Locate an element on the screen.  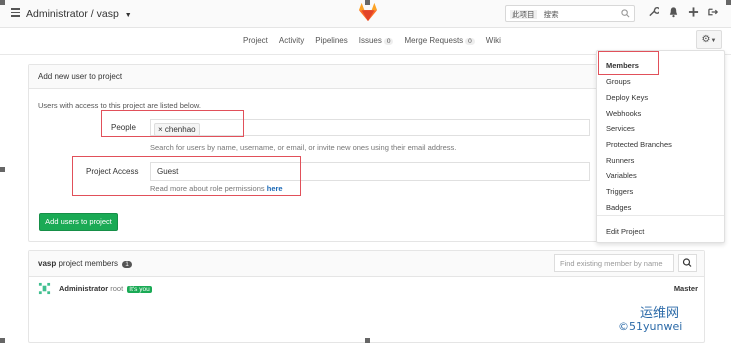
add-users-button: Add users to project is located at coordinates (78, 222).